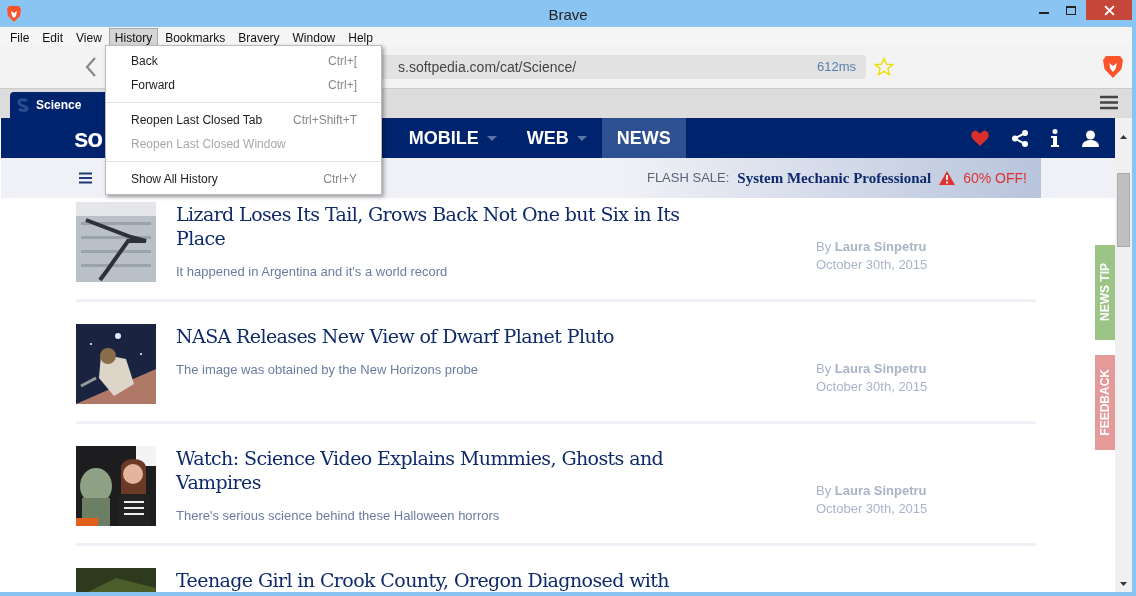  I want to click on lion-shield-icon, so click(1113, 67).